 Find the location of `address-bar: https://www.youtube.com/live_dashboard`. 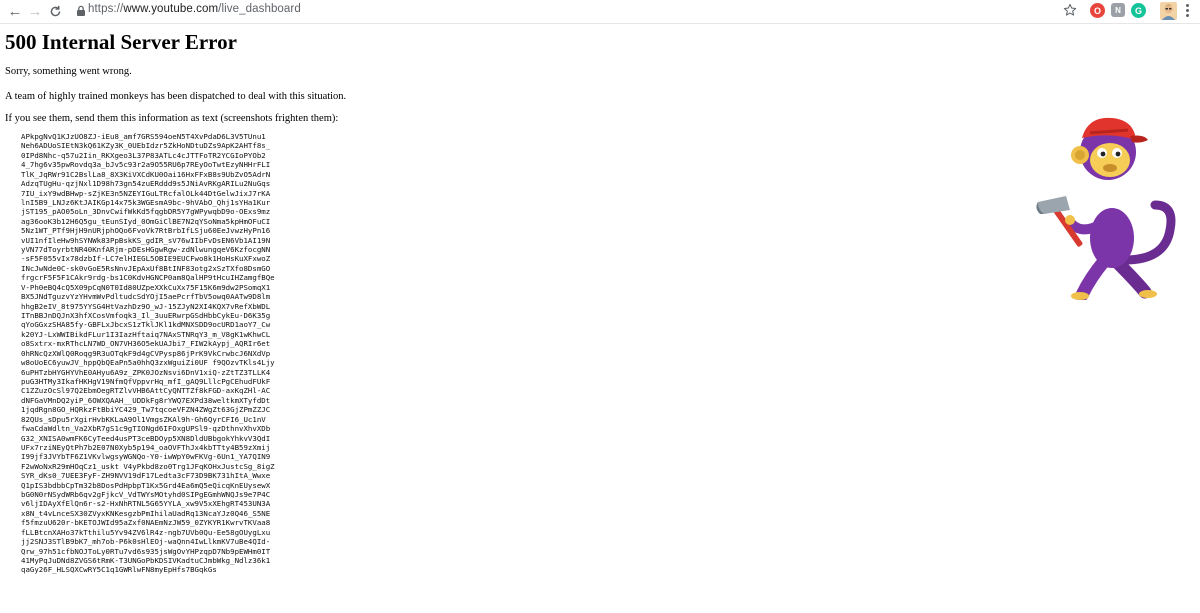

address-bar: https://www.youtube.com/live_dashboard is located at coordinates (591, 11).